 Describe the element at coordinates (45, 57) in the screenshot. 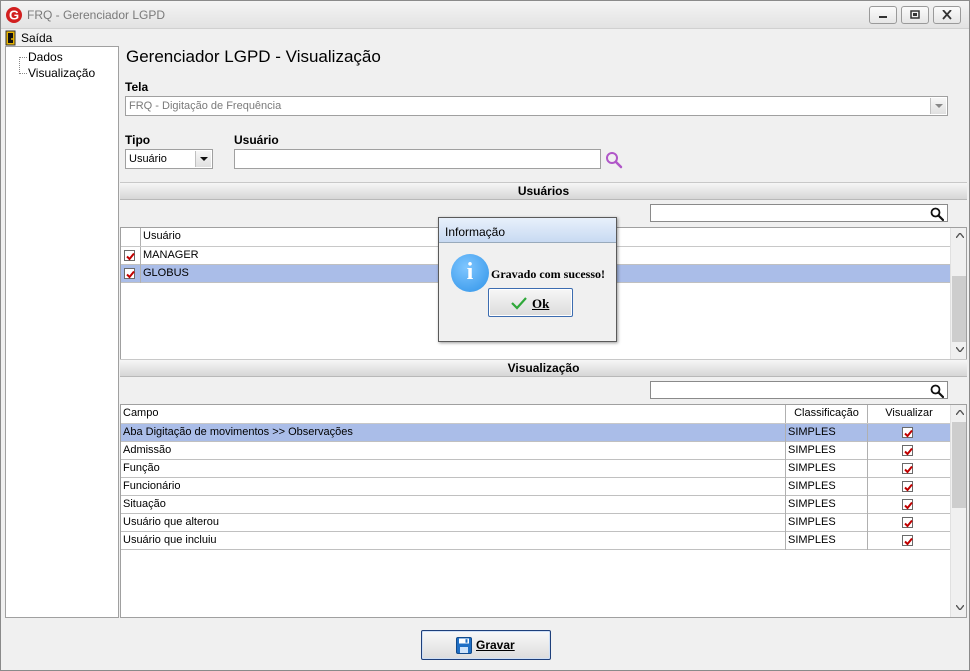

I see `tree-item-dados: Dados` at that location.